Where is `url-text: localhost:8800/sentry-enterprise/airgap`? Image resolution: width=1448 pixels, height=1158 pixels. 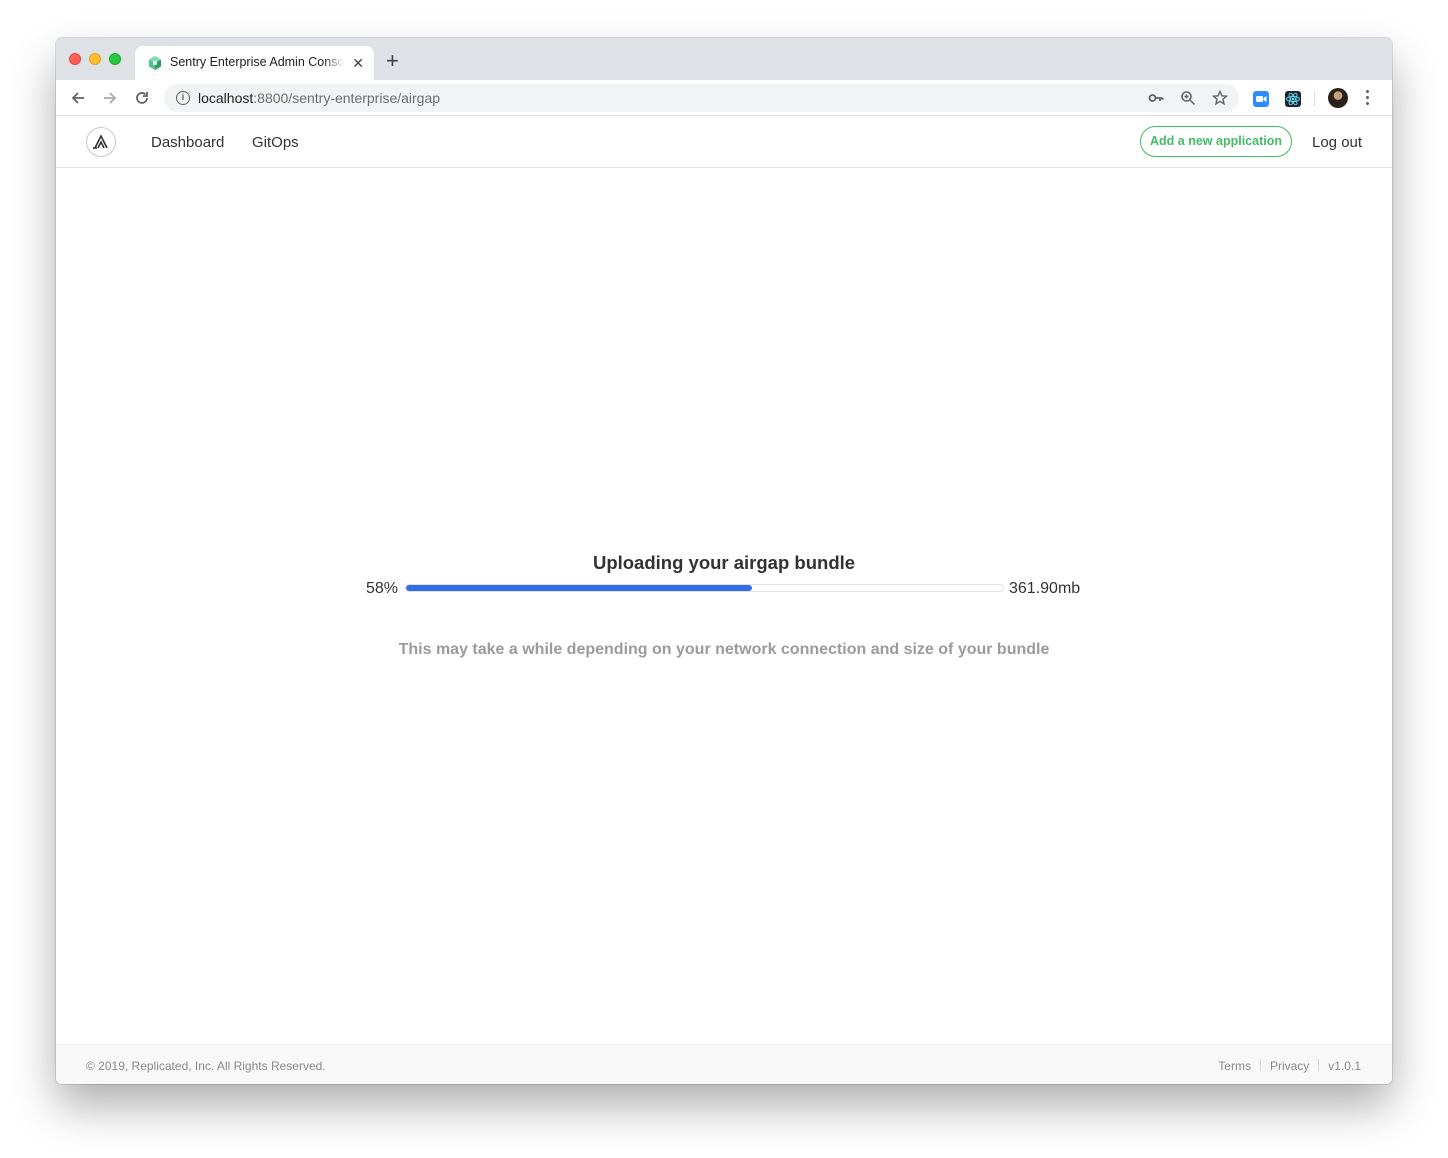
url-text: localhost:8800/sentry-enterprise/airgap is located at coordinates (319, 98).